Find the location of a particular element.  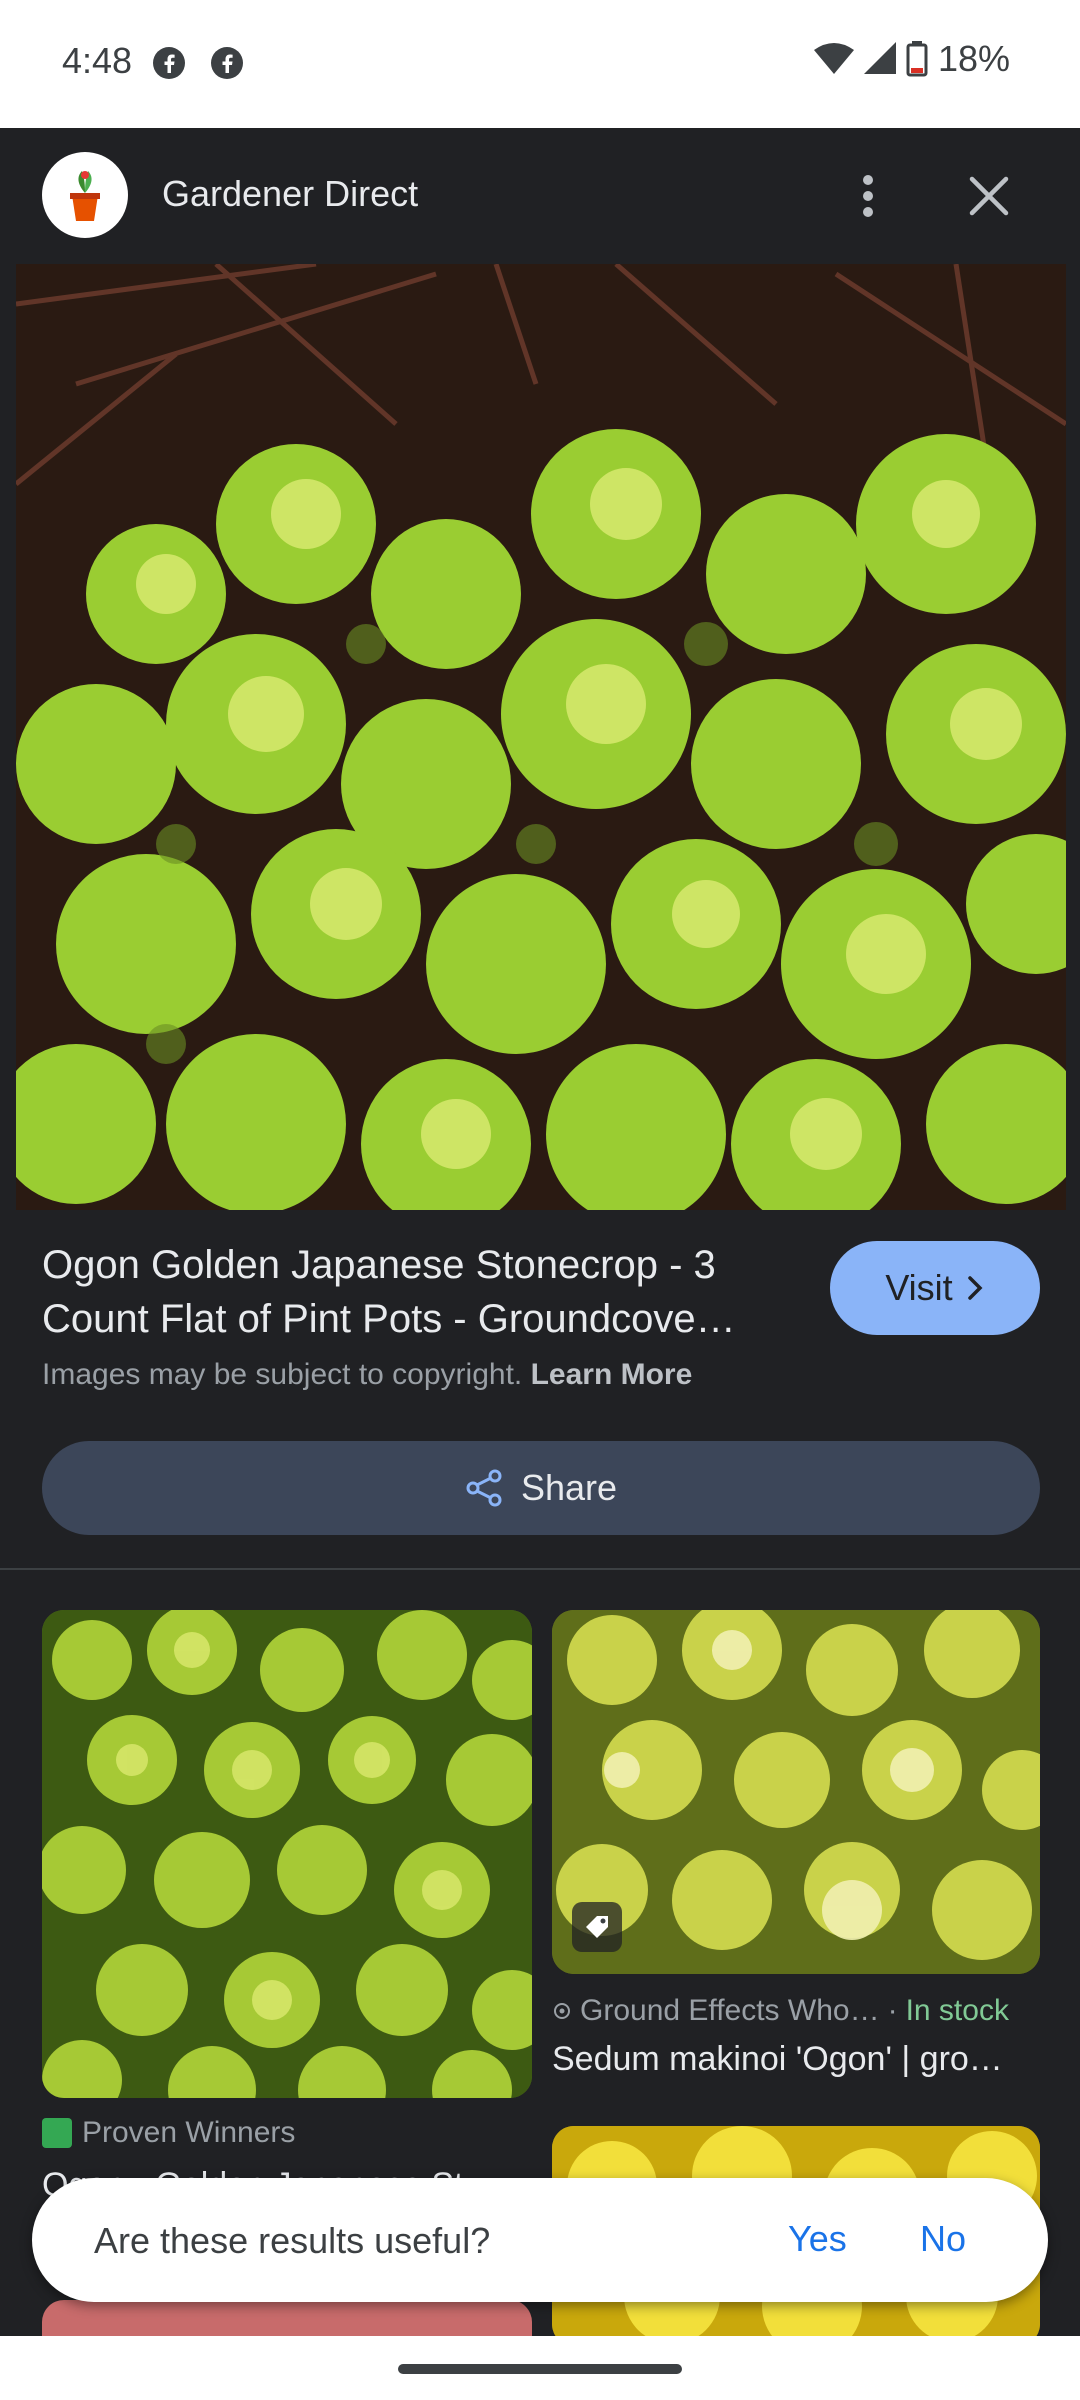

product-tag-icon is located at coordinates (597, 1927).